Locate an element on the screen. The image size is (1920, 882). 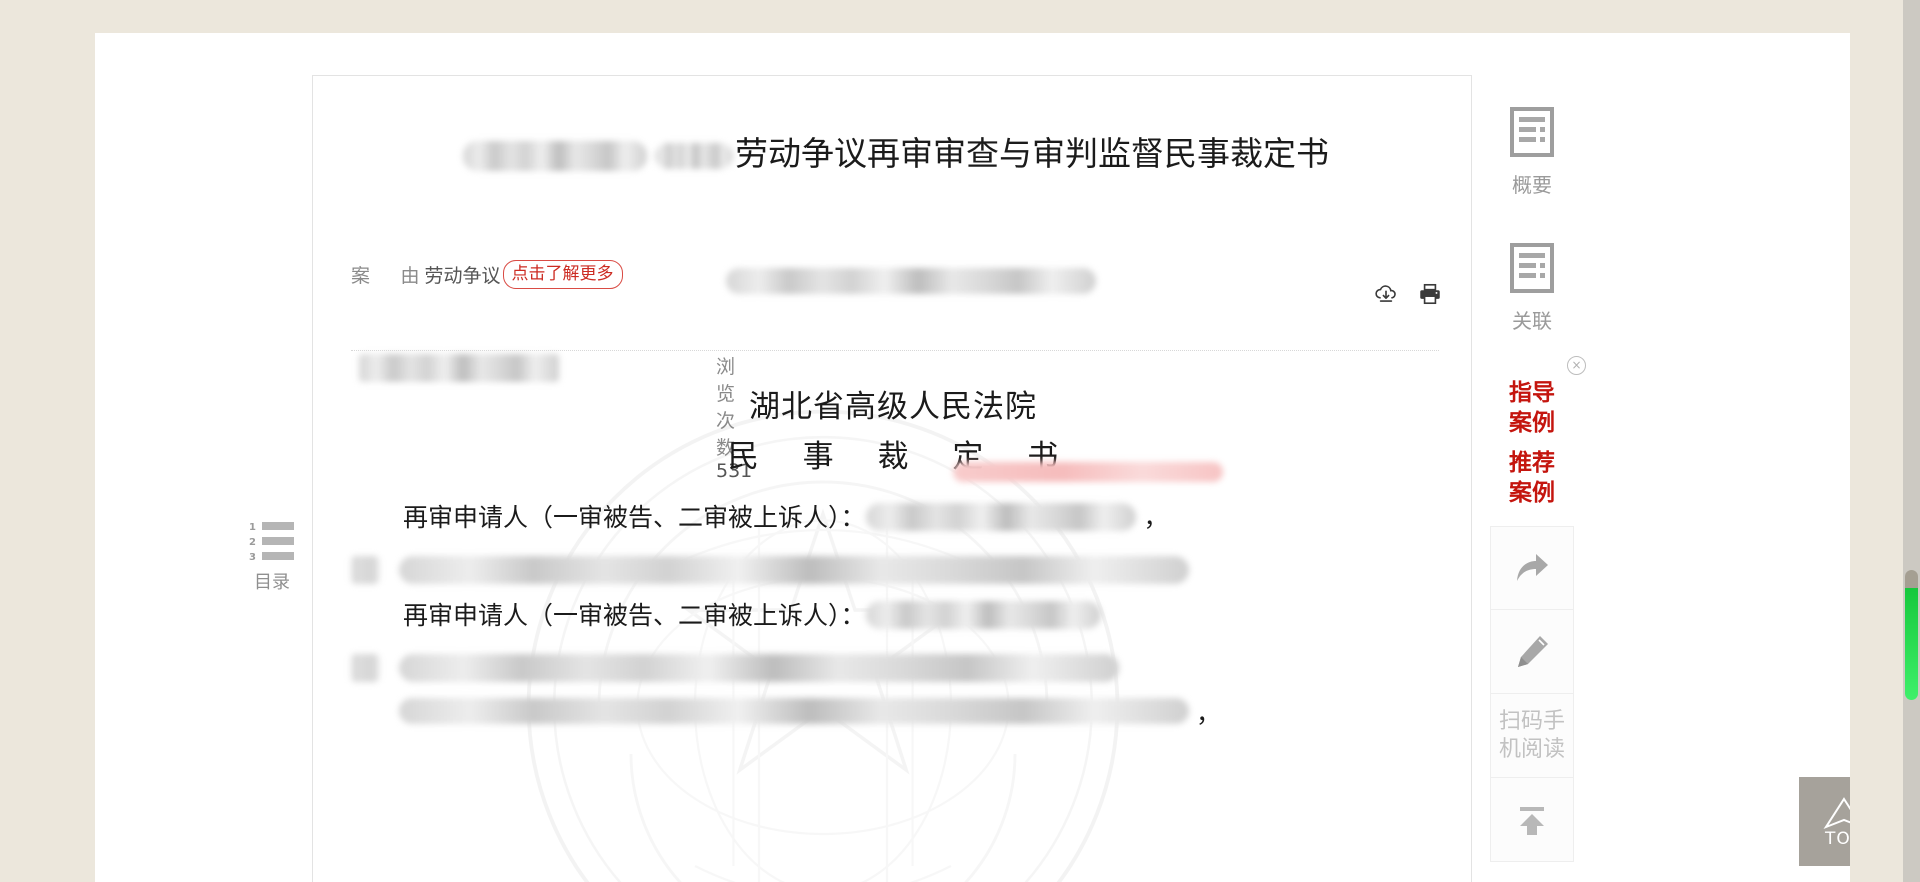
qr-label-line-2: 机阅读 is located at coordinates (1531, 749).